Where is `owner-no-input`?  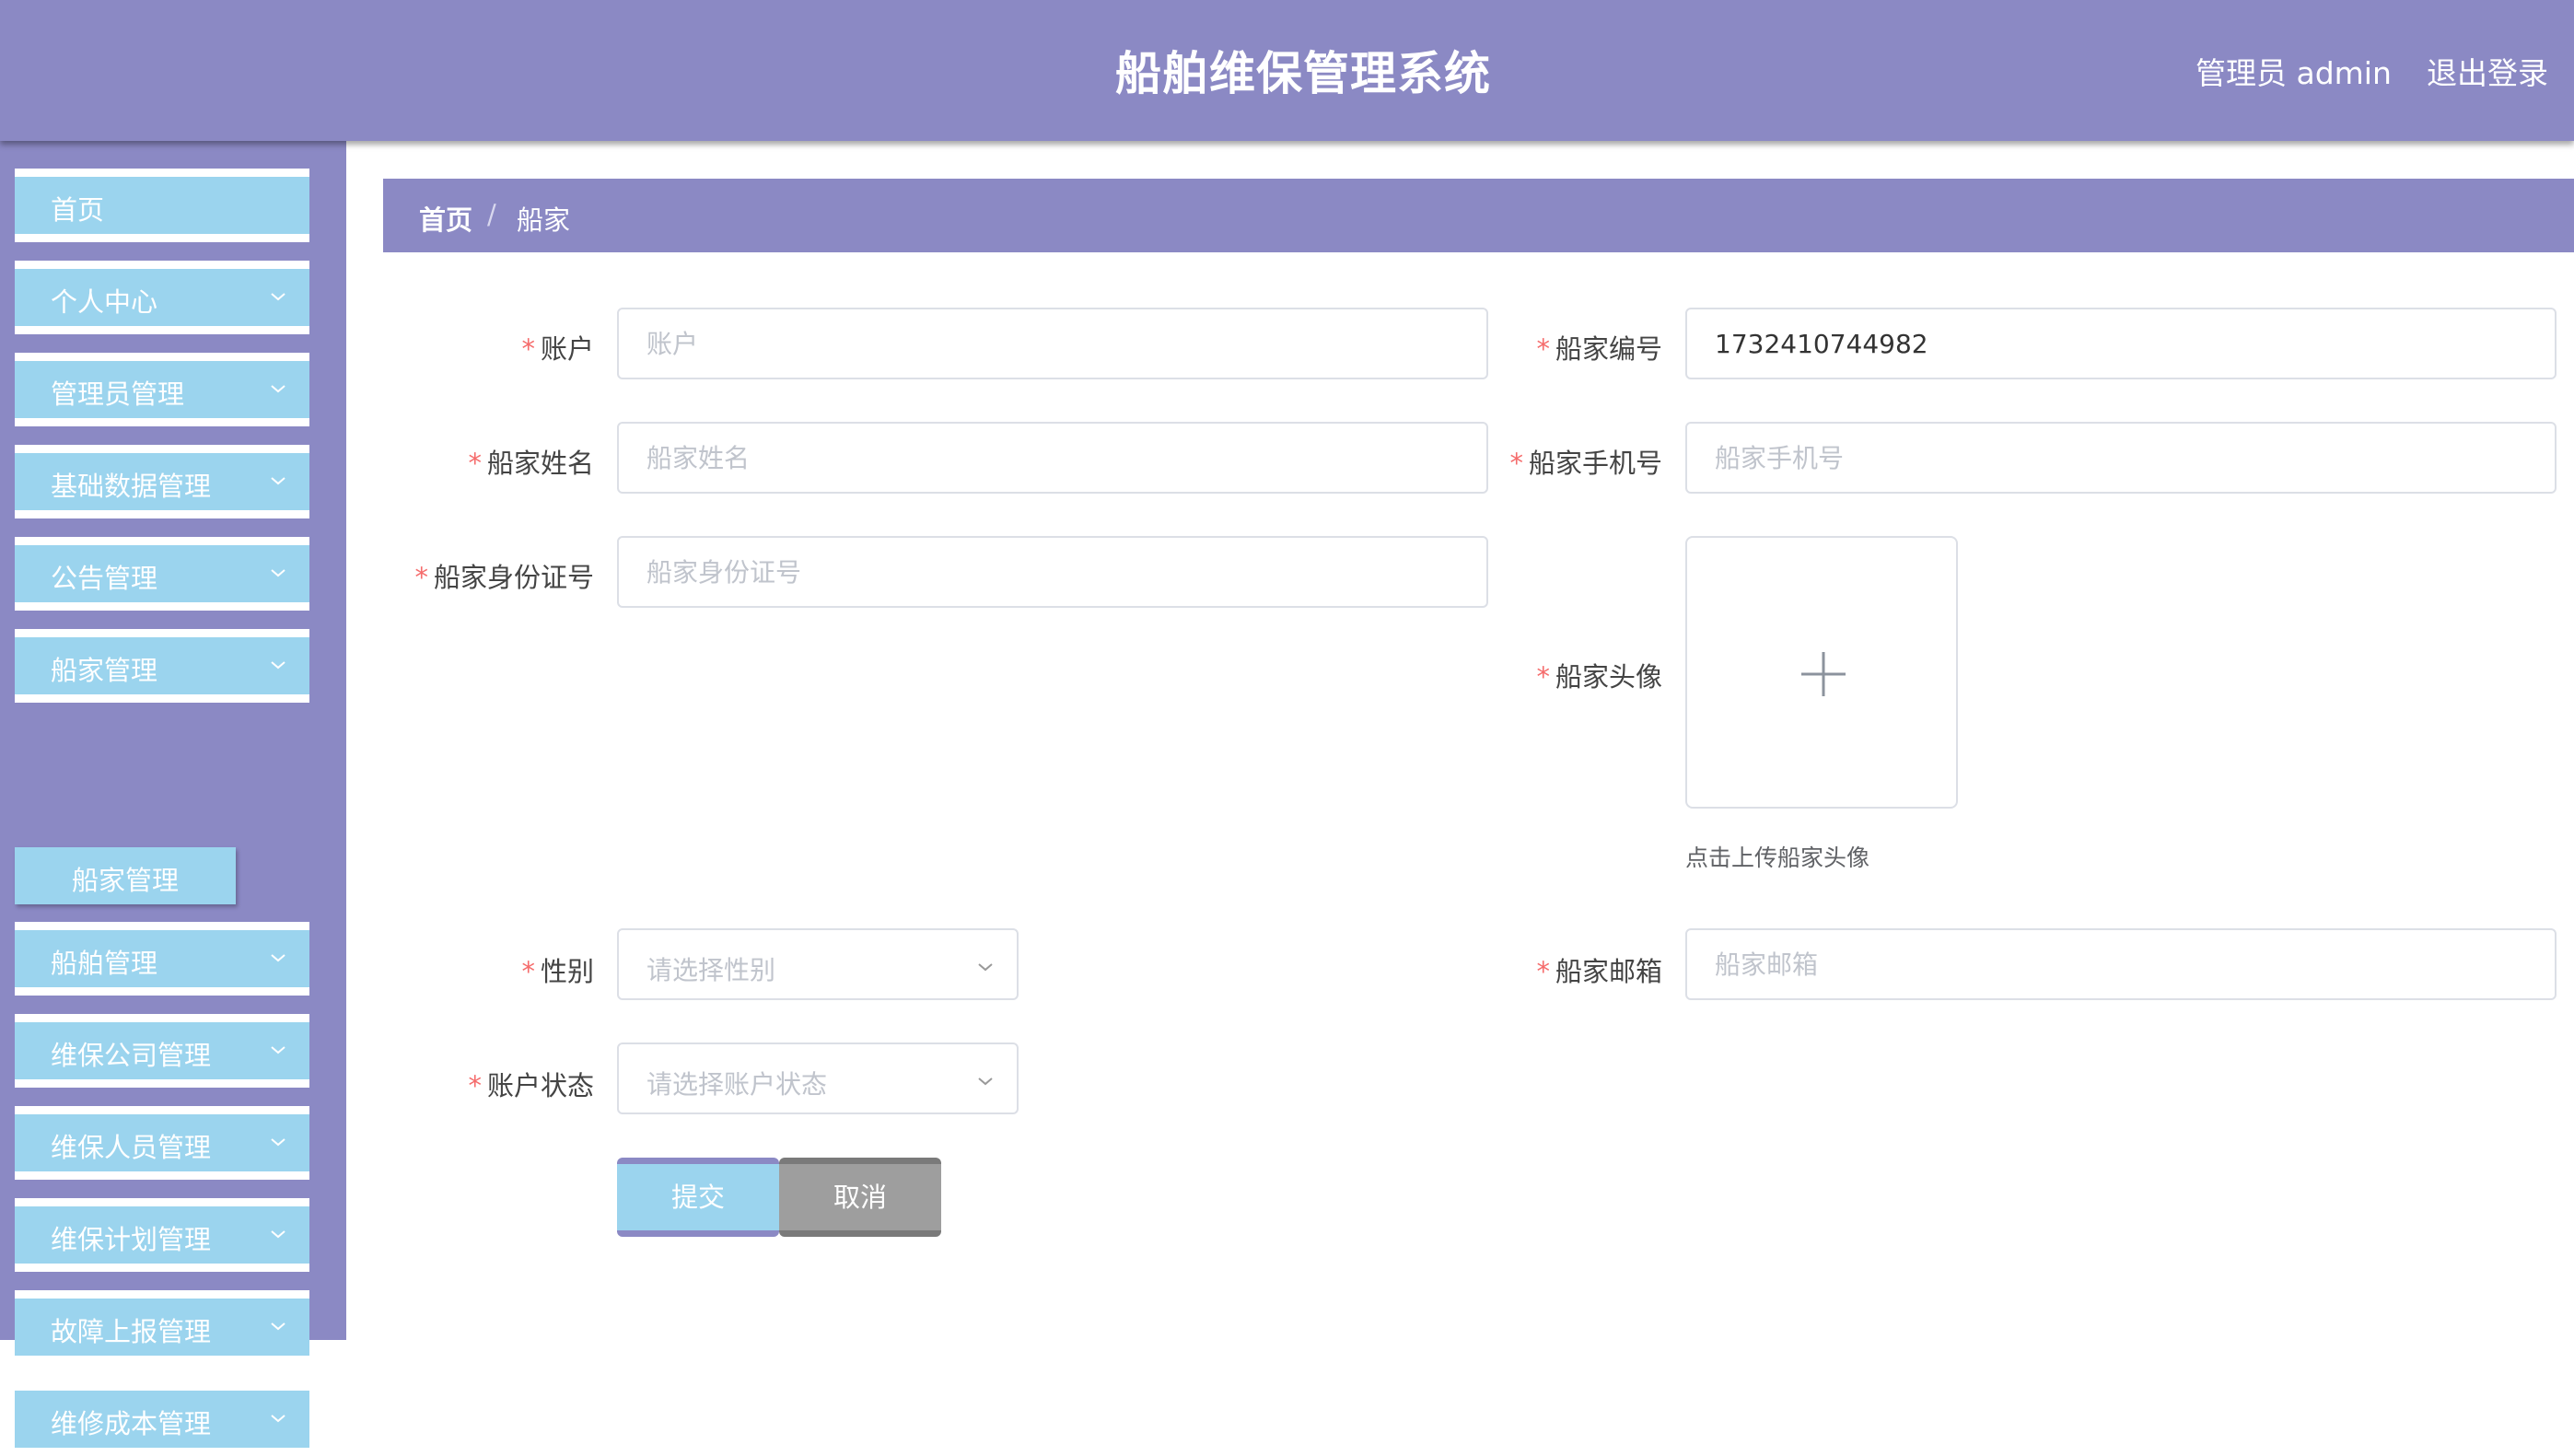
owner-no-input is located at coordinates (2121, 343).